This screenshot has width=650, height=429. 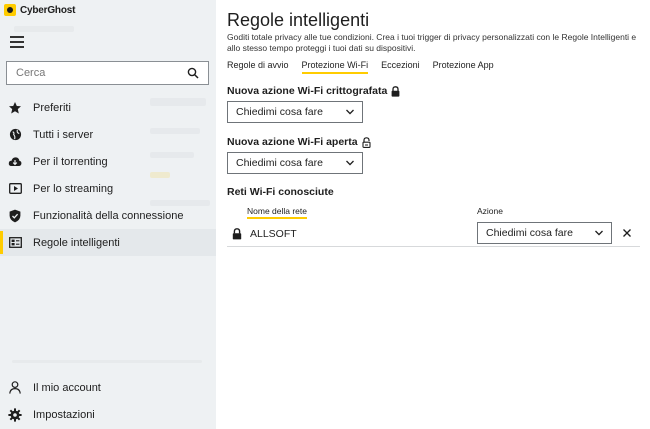 What do you see at coordinates (76, 242) in the screenshot?
I see `sidebar-item-label: Regole intelligenti` at bounding box center [76, 242].